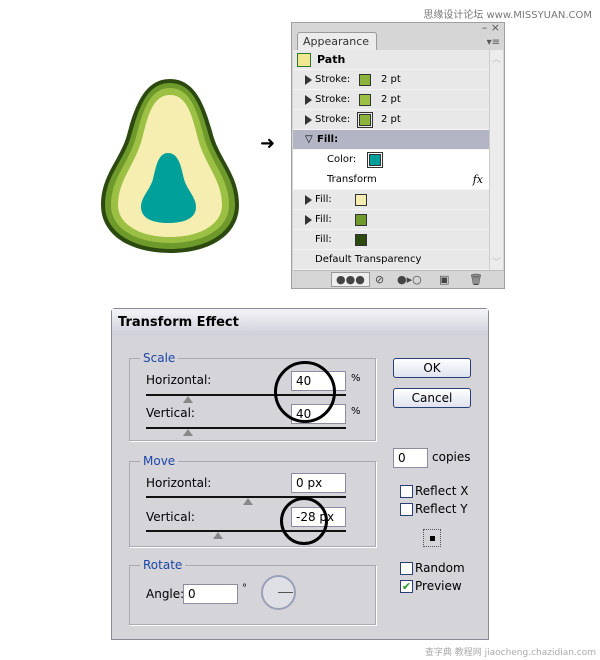 The image size is (600, 660). I want to click on delete-item-icon: 🗑, so click(476, 279).